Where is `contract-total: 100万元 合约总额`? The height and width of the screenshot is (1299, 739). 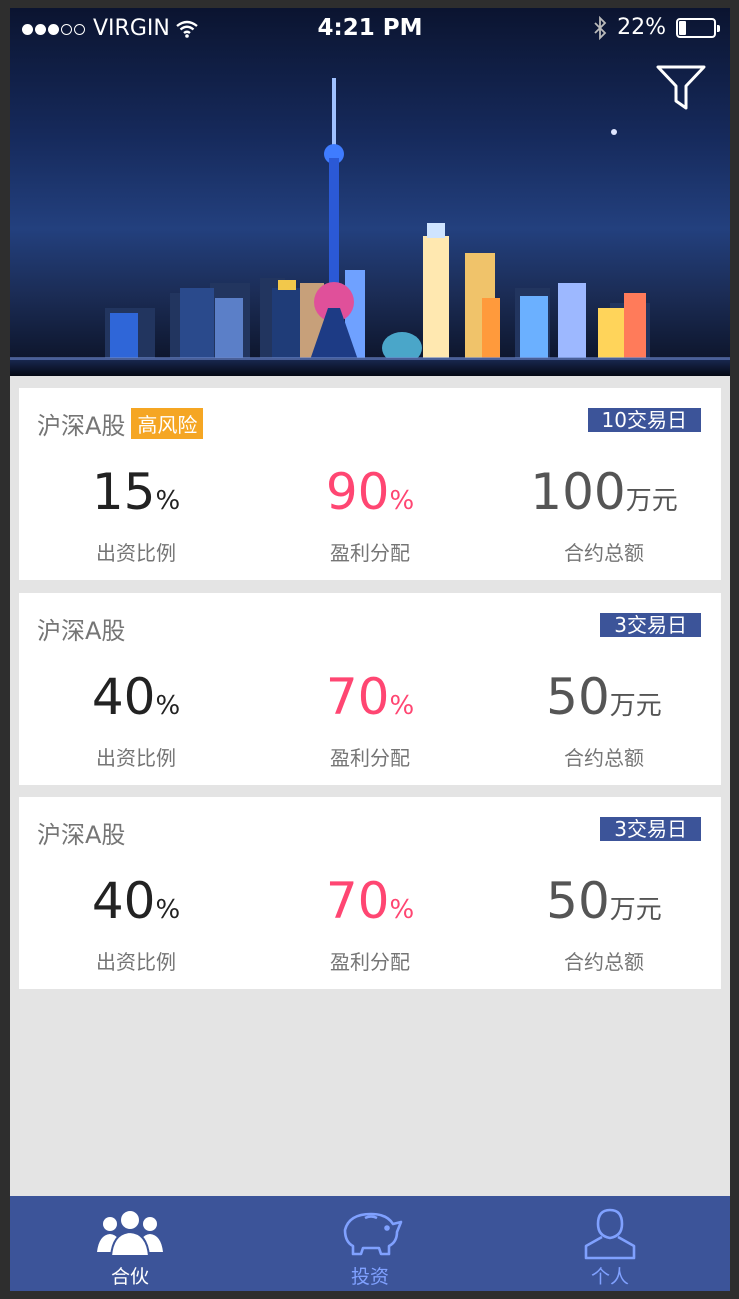
contract-total: 100万元 合约总额 is located at coordinates (604, 515).